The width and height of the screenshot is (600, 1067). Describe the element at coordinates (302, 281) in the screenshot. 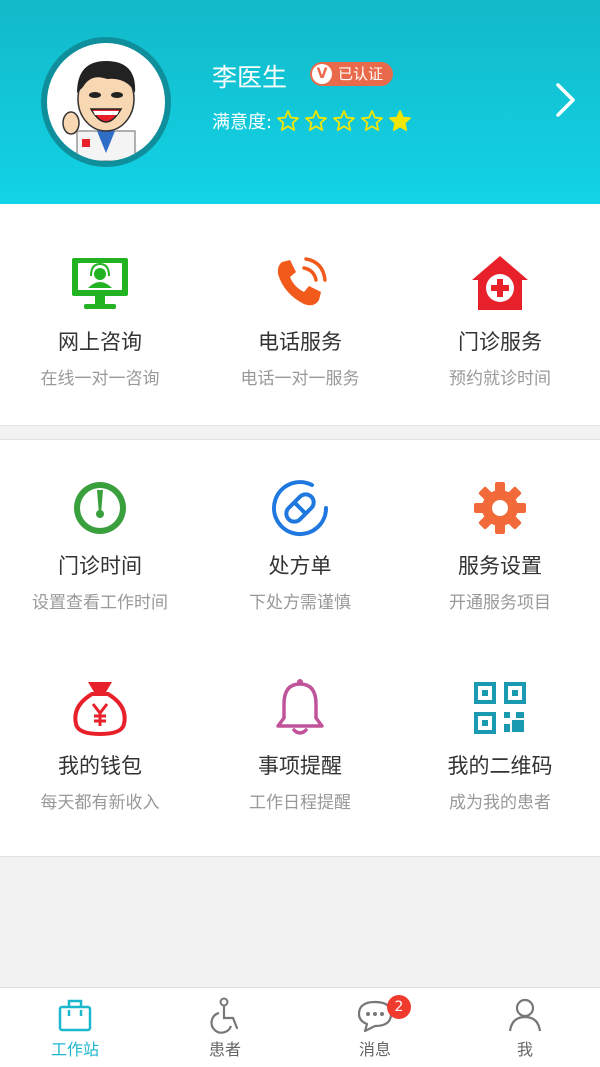

I see `phone-call-icon` at that location.